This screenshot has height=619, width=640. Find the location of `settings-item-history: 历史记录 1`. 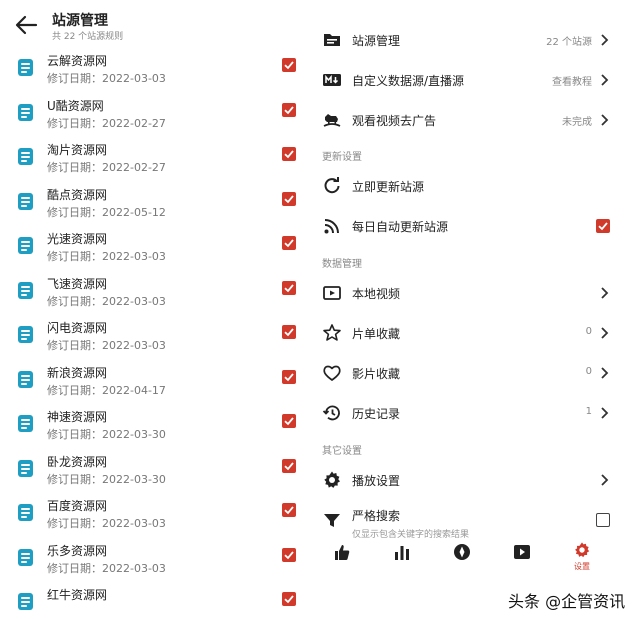

settings-item-history: 历史记录 1 is located at coordinates (460, 413).